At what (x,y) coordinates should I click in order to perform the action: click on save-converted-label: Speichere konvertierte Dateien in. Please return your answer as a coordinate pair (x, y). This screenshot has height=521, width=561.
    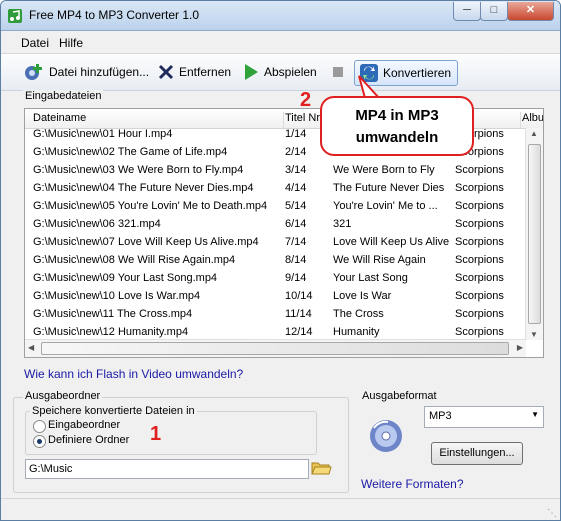
    Looking at the image, I should click on (113, 411).